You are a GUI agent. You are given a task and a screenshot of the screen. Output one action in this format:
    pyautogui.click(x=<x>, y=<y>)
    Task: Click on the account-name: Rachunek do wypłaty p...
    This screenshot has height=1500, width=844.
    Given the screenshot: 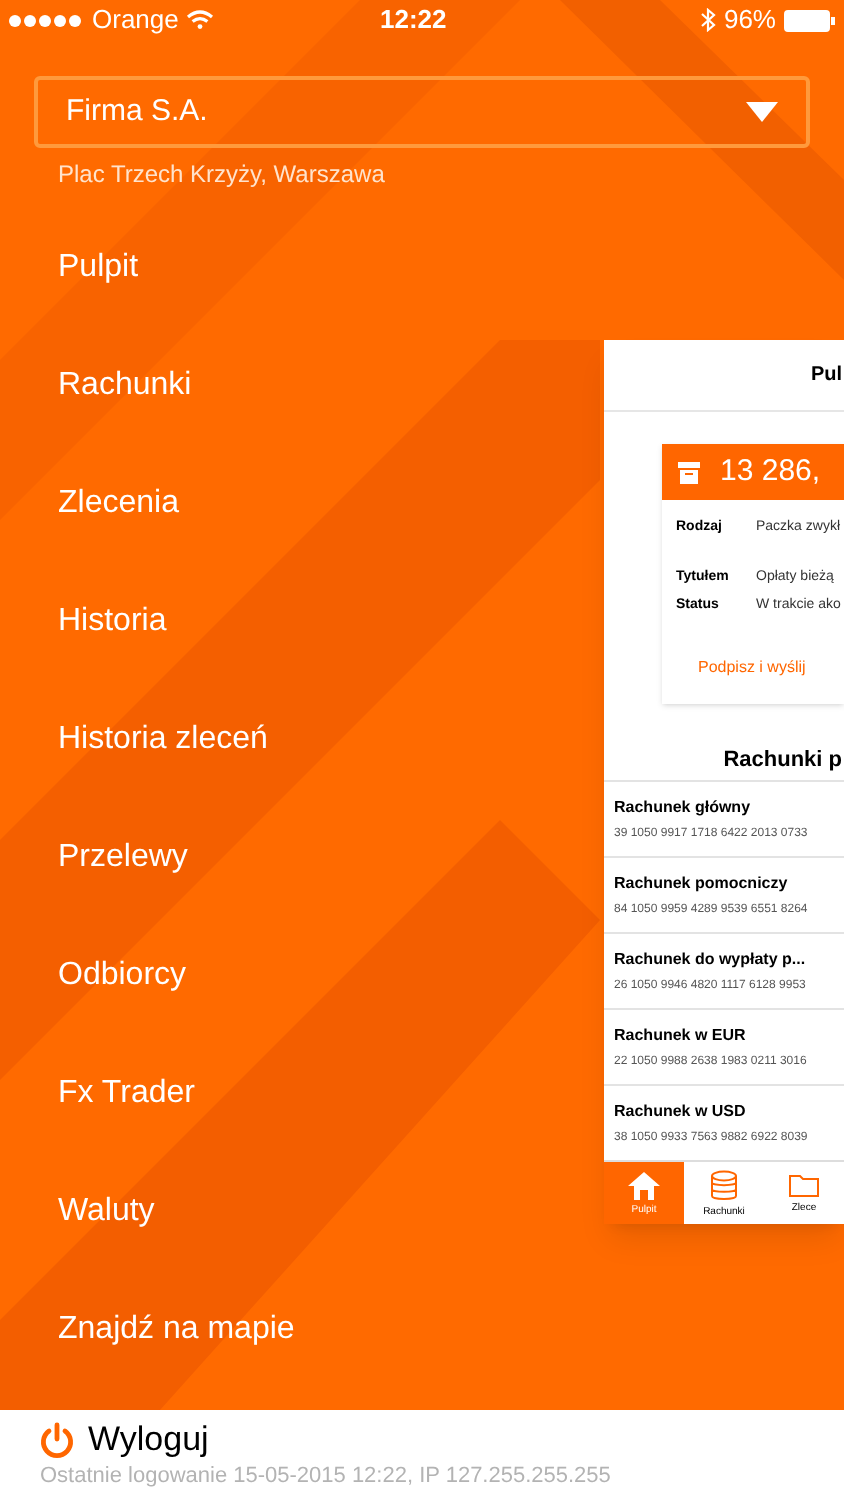 What is the action you would take?
    pyautogui.click(x=711, y=959)
    